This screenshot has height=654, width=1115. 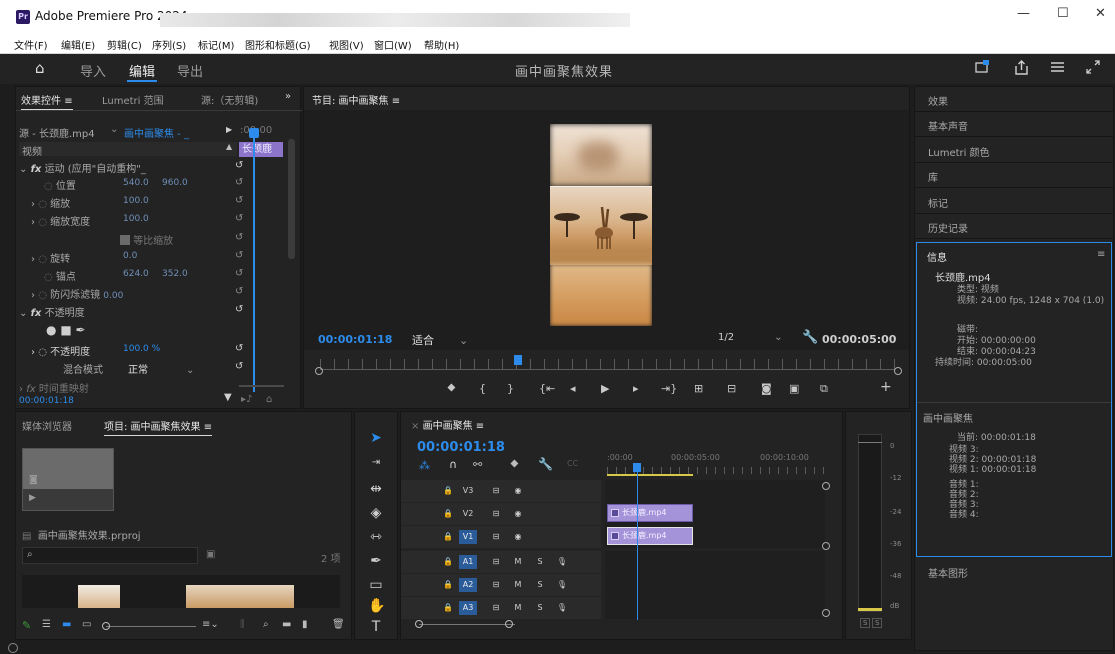 What do you see at coordinates (886, 387) in the screenshot?
I see `add-button-icon: +` at bounding box center [886, 387].